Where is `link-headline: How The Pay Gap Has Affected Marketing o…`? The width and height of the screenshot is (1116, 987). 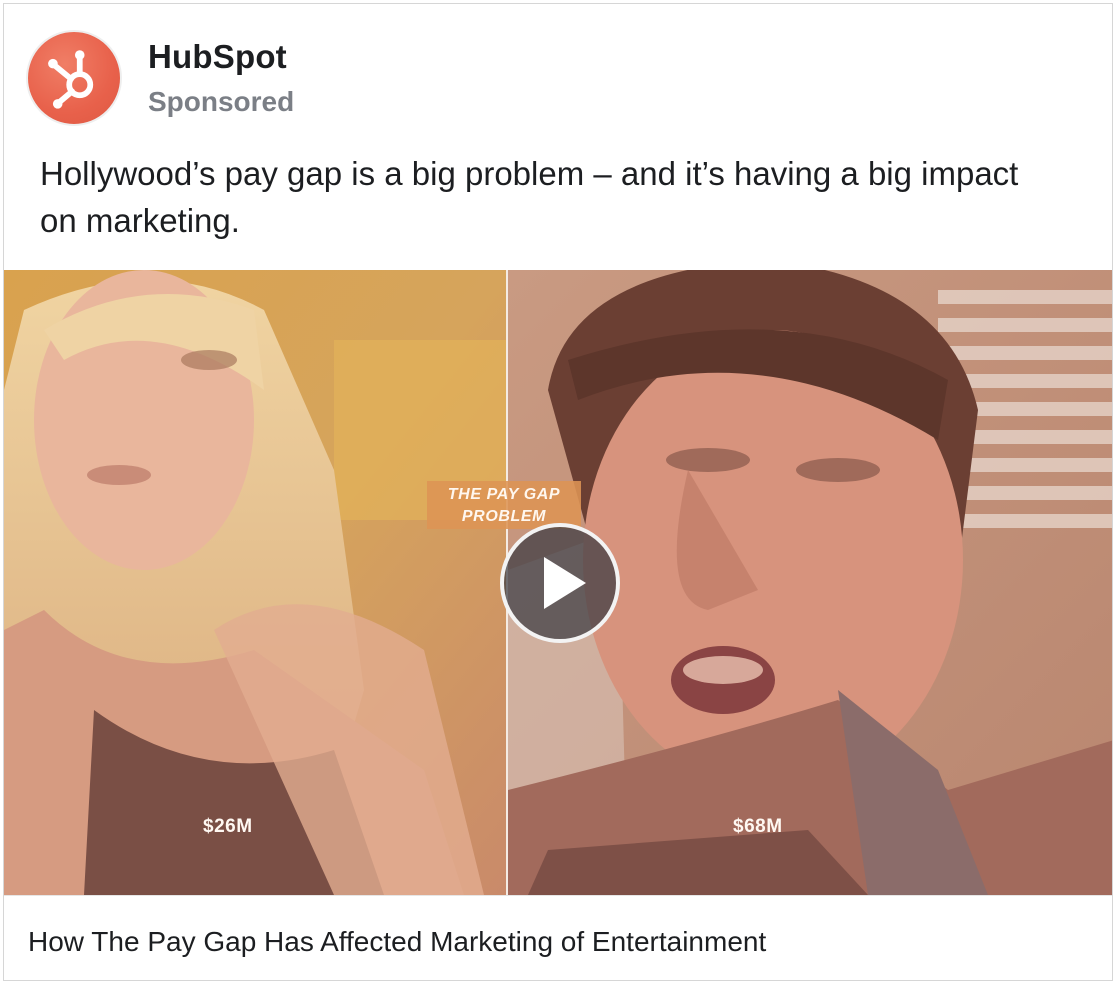 link-headline: How The Pay Gap Has Affected Marketing o… is located at coordinates (558, 937).